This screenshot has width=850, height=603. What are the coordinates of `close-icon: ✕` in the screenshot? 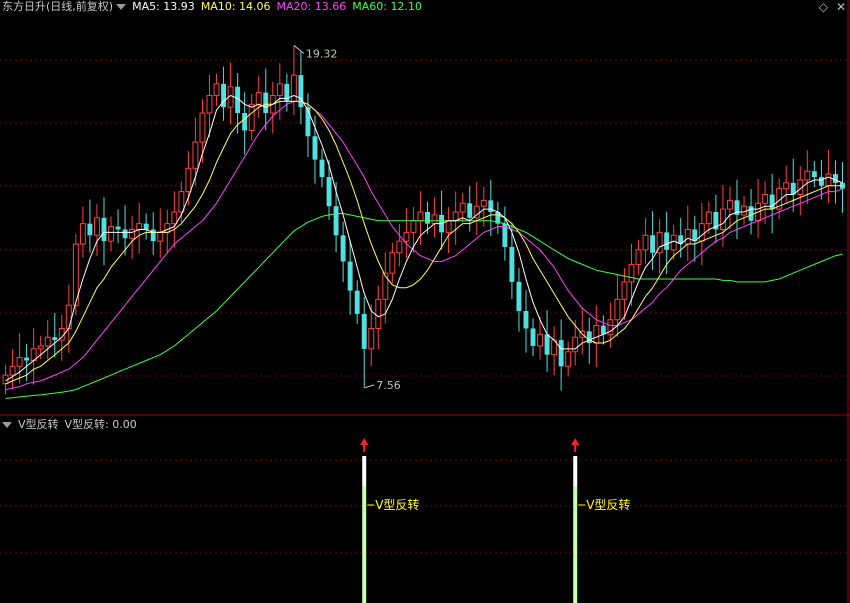 It's located at (841, 7).